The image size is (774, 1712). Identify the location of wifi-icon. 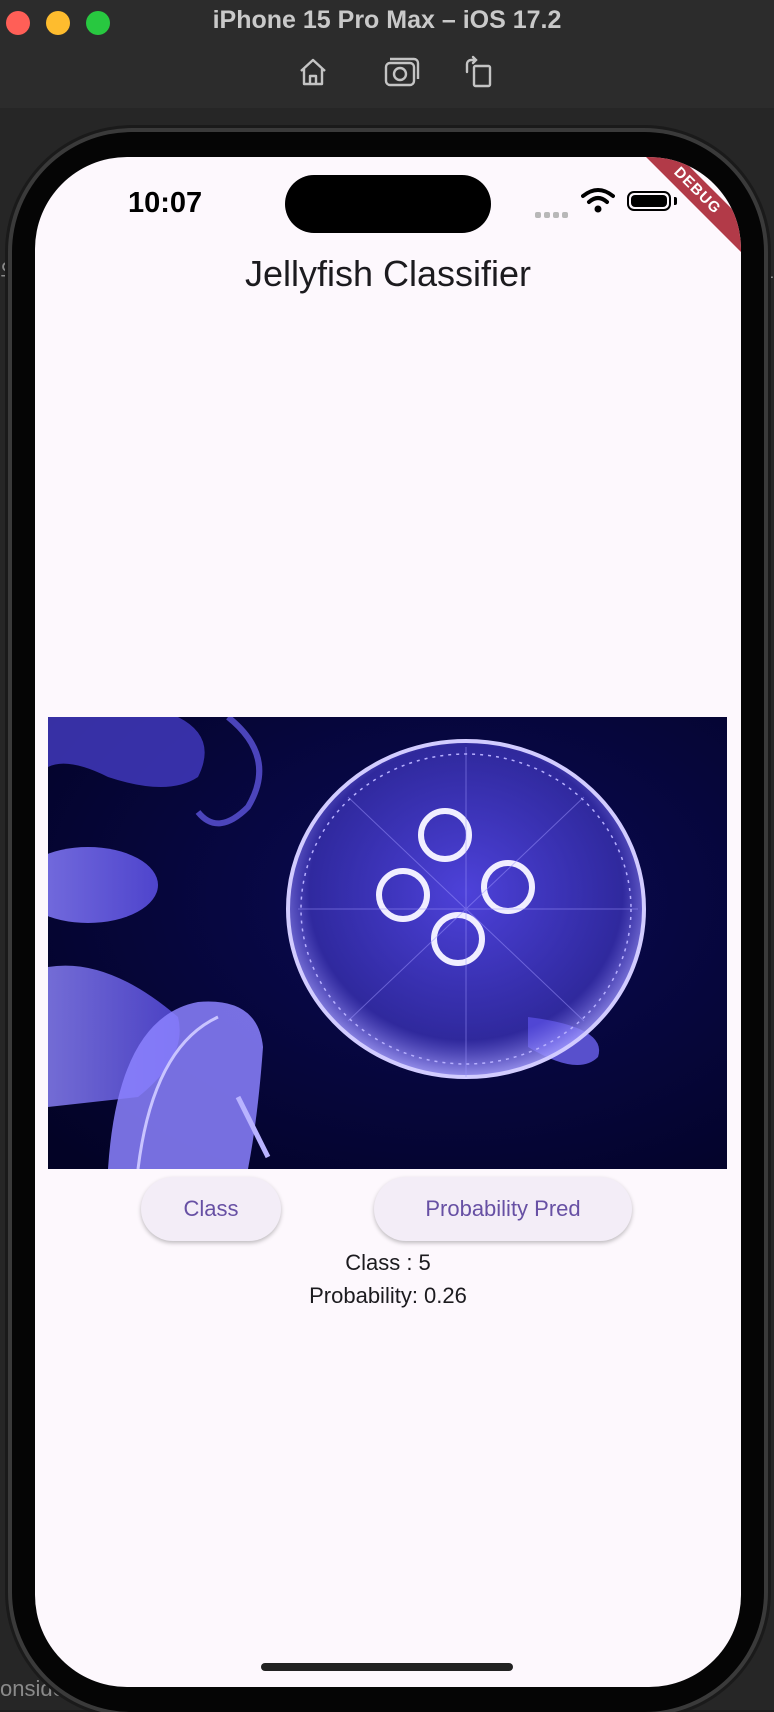
(598, 200).